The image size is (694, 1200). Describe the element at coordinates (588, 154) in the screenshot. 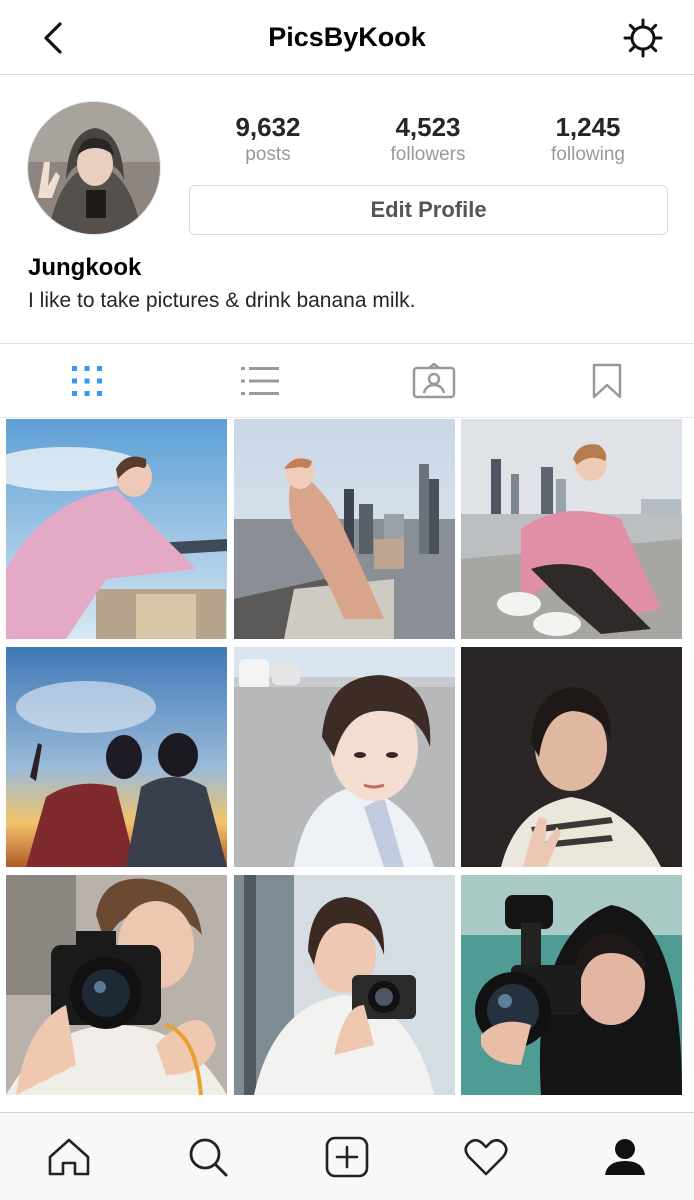

I see `following-label: following` at that location.